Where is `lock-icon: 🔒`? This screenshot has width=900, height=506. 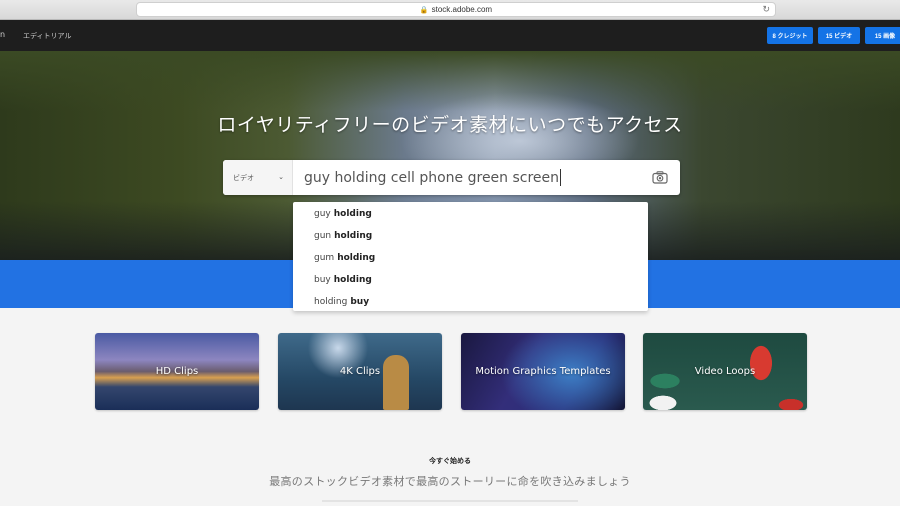
lock-icon: 🔒 is located at coordinates (424, 10).